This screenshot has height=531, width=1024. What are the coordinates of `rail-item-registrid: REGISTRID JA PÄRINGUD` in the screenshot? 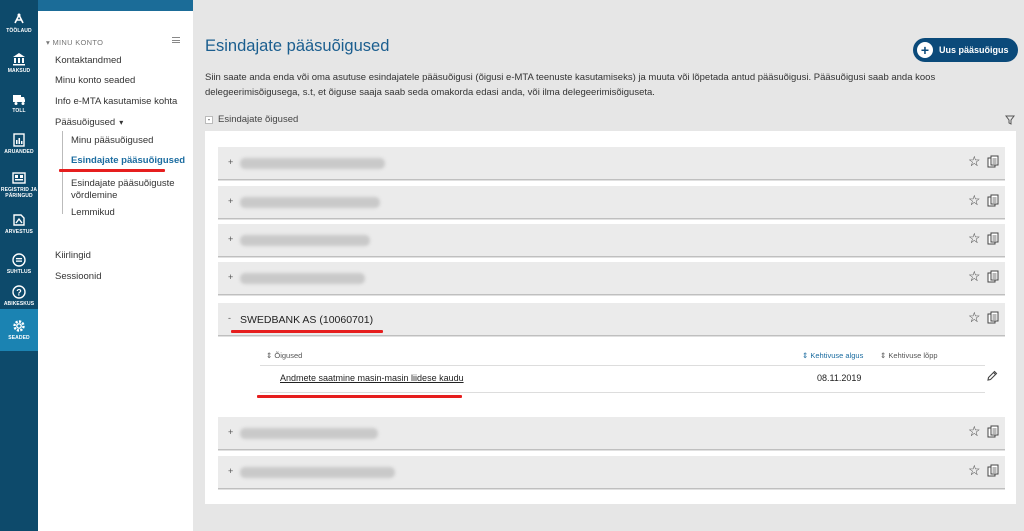 It's located at (19, 185).